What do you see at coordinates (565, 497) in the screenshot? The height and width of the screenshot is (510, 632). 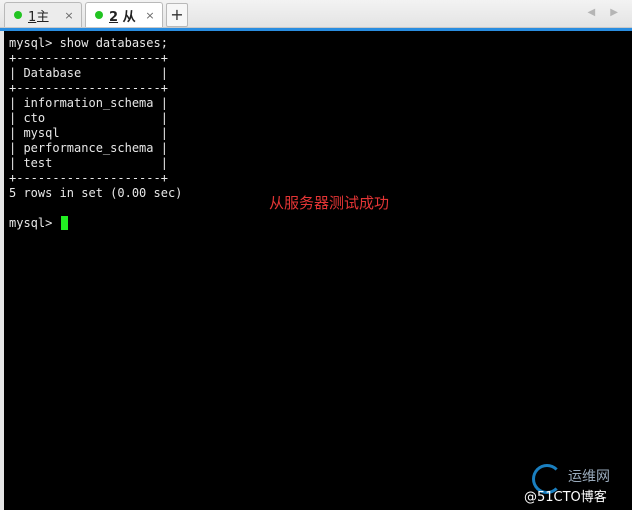 I see `watermark-line2: @51CTO博客` at bounding box center [565, 497].